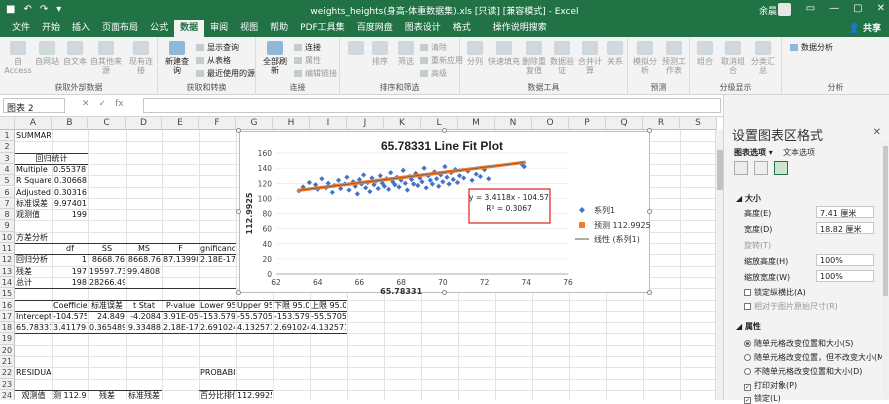 This screenshot has height=404, width=889. What do you see at coordinates (291, 316) in the screenshot?
I see `cell-H17: -153.579` at bounding box center [291, 316].